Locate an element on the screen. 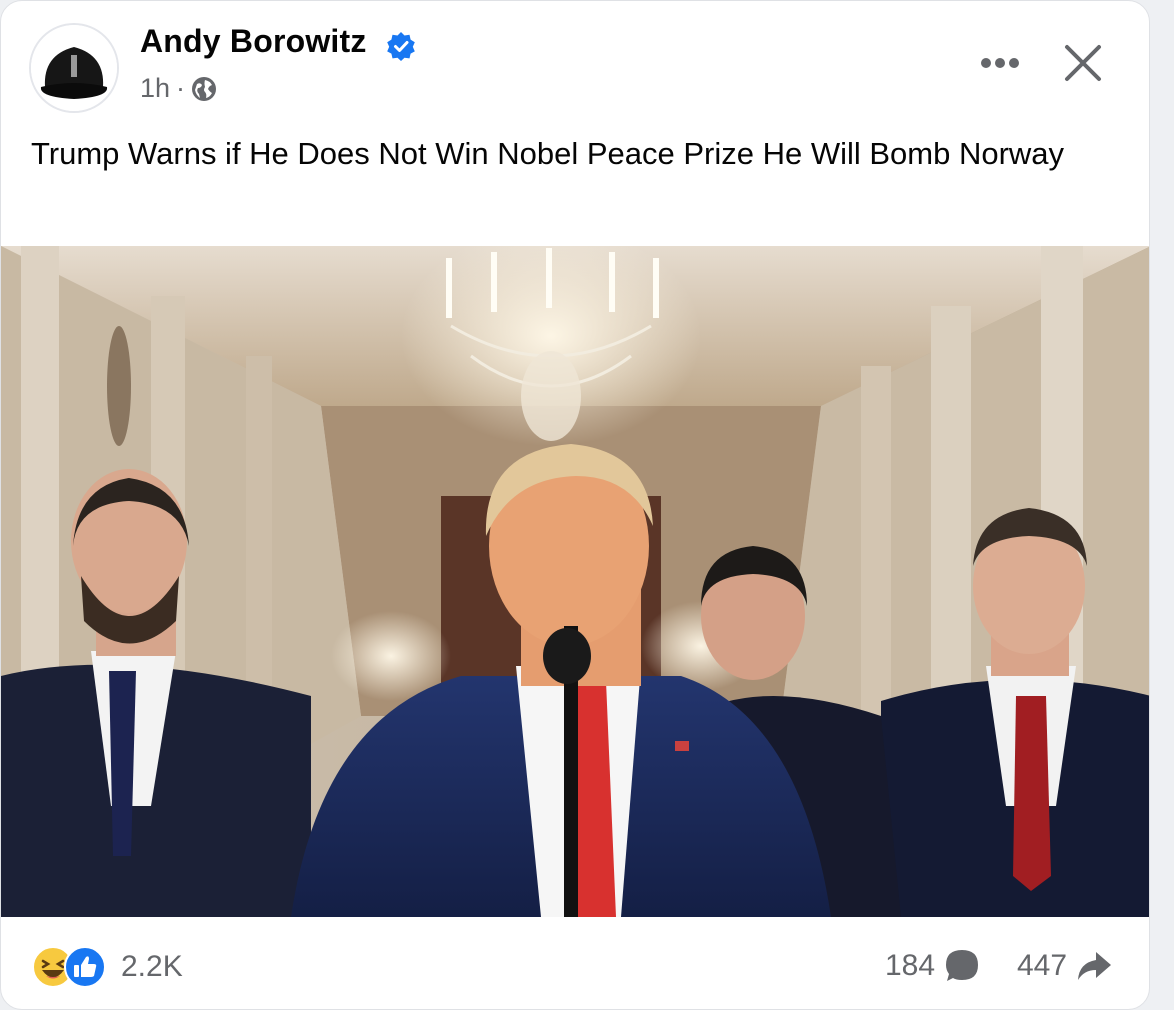 The image size is (1174, 1010). comment-icon is located at coordinates (962, 965).